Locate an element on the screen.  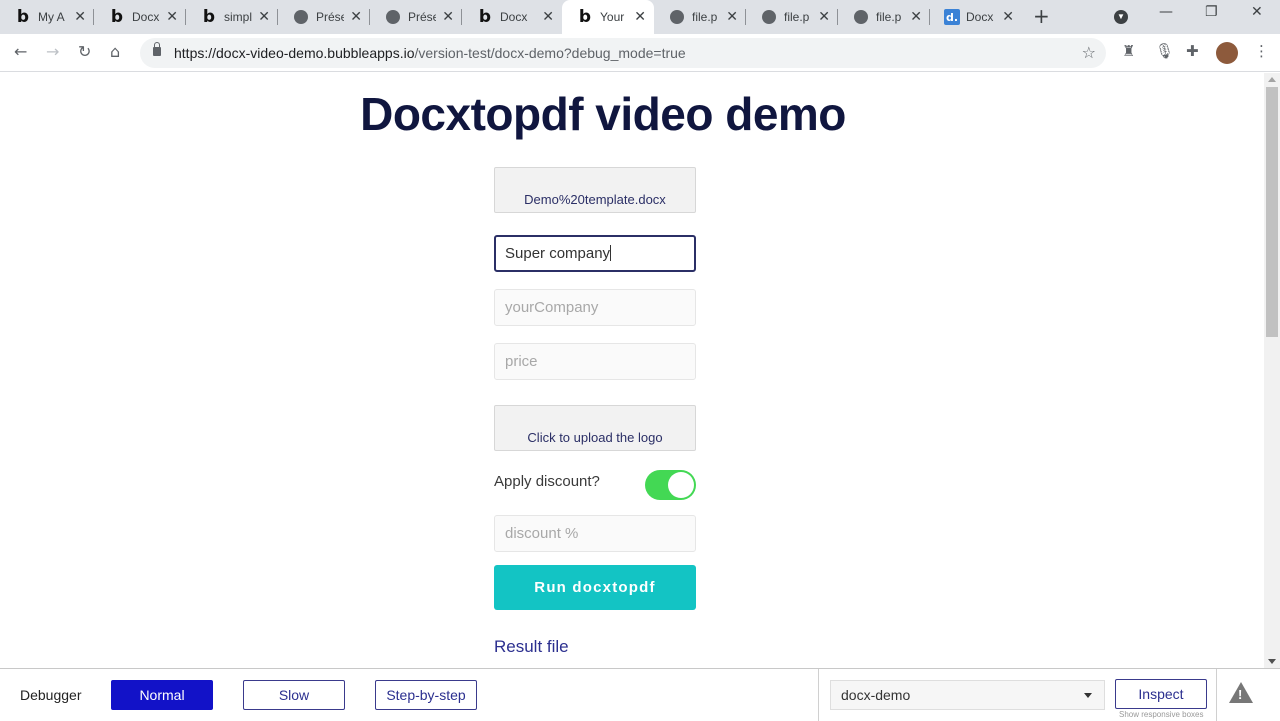
text-caret is located at coordinates (611, 253).